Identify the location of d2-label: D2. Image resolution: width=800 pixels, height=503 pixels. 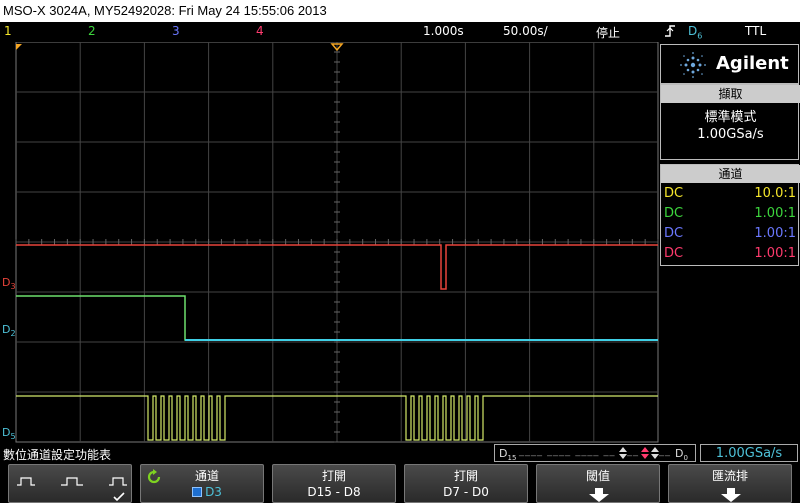
(9, 331).